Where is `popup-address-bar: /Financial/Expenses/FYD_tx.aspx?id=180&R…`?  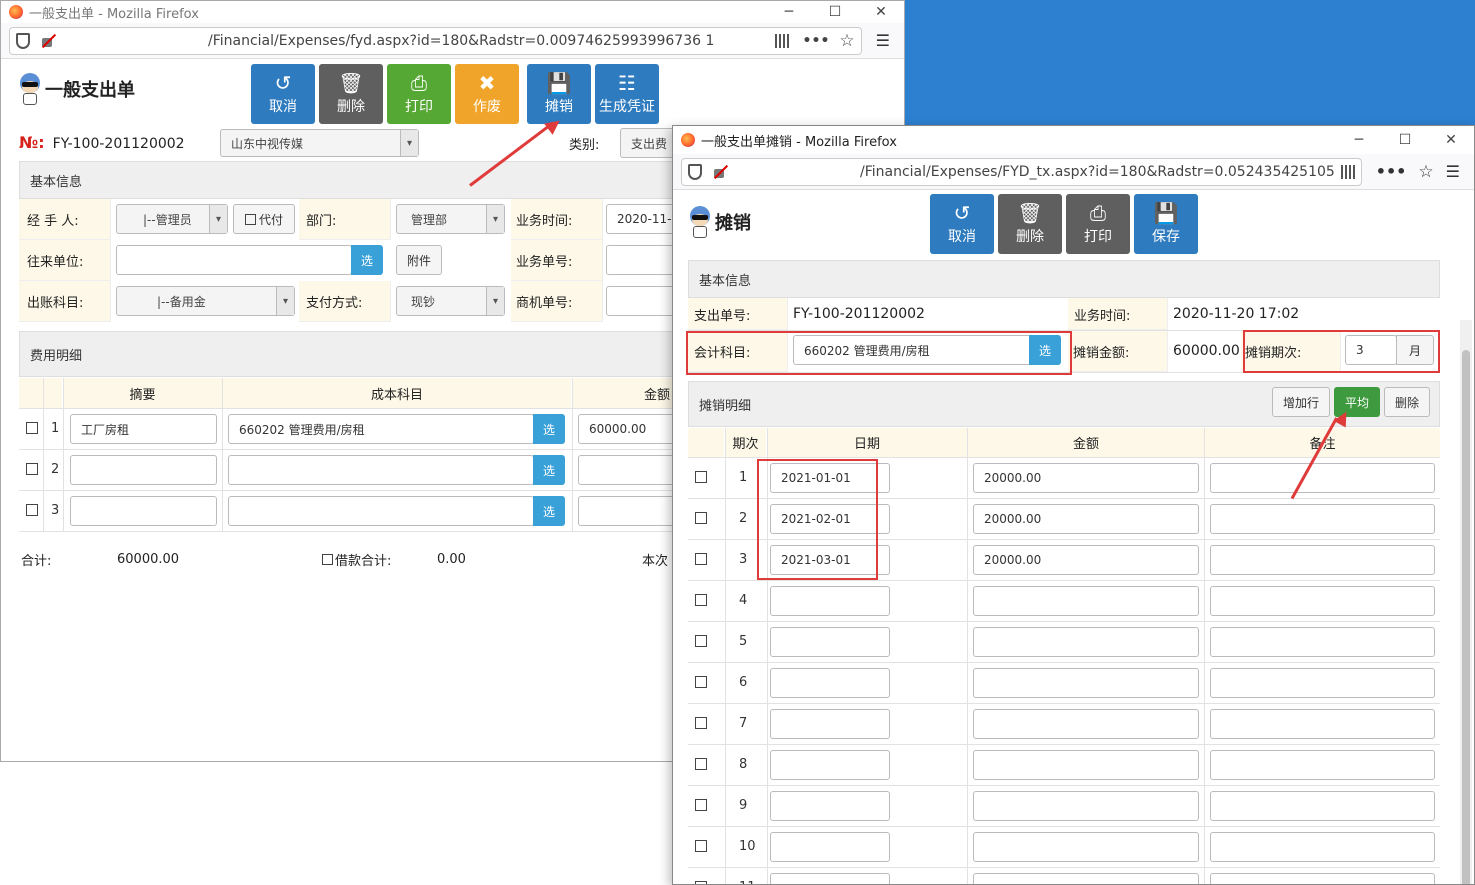 popup-address-bar: /Financial/Expenses/FYD_tx.aspx?id=180&R… is located at coordinates (1021, 171).